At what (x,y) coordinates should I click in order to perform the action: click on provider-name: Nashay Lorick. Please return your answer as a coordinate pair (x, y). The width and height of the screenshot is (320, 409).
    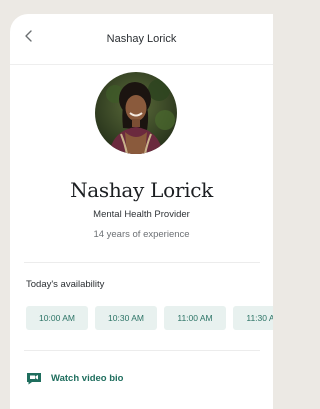
    Looking at the image, I should click on (141, 190).